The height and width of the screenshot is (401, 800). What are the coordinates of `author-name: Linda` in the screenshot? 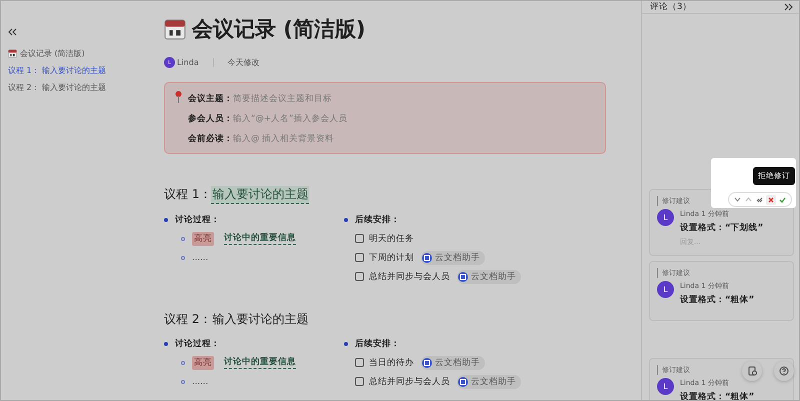 It's located at (188, 62).